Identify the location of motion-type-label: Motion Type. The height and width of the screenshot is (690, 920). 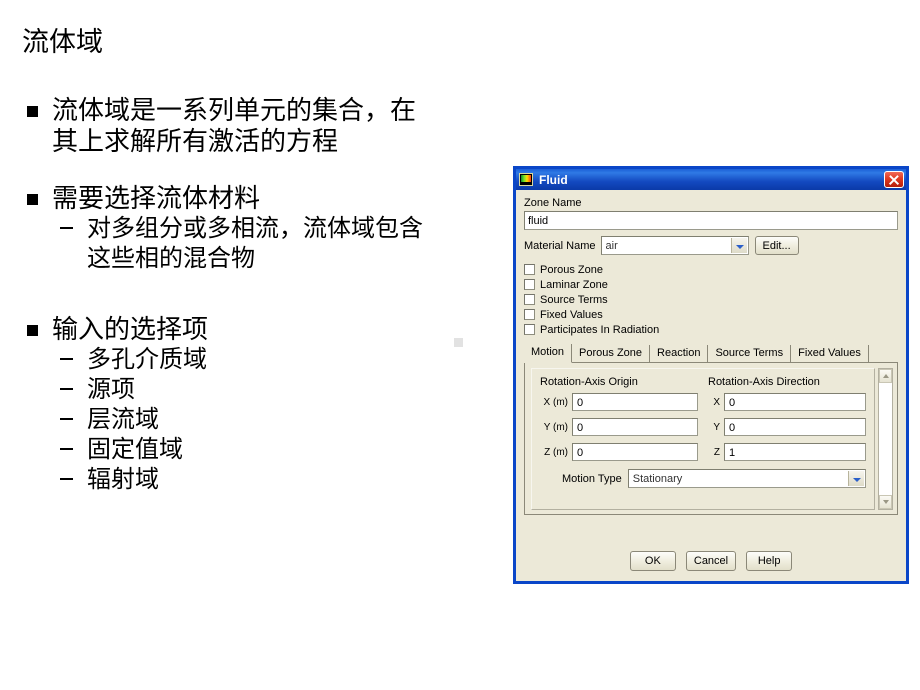
(592, 478).